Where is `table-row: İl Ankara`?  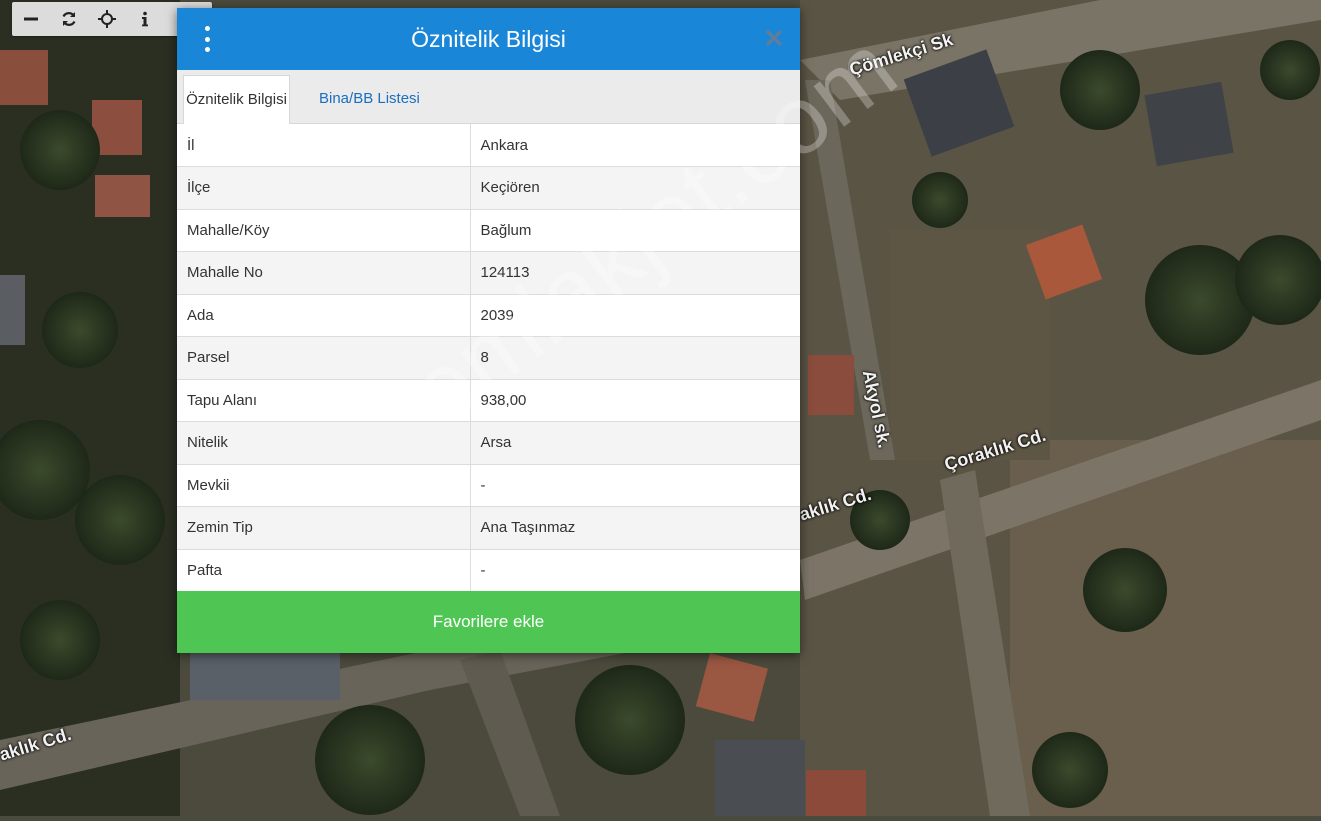 table-row: İl Ankara is located at coordinates (488, 145).